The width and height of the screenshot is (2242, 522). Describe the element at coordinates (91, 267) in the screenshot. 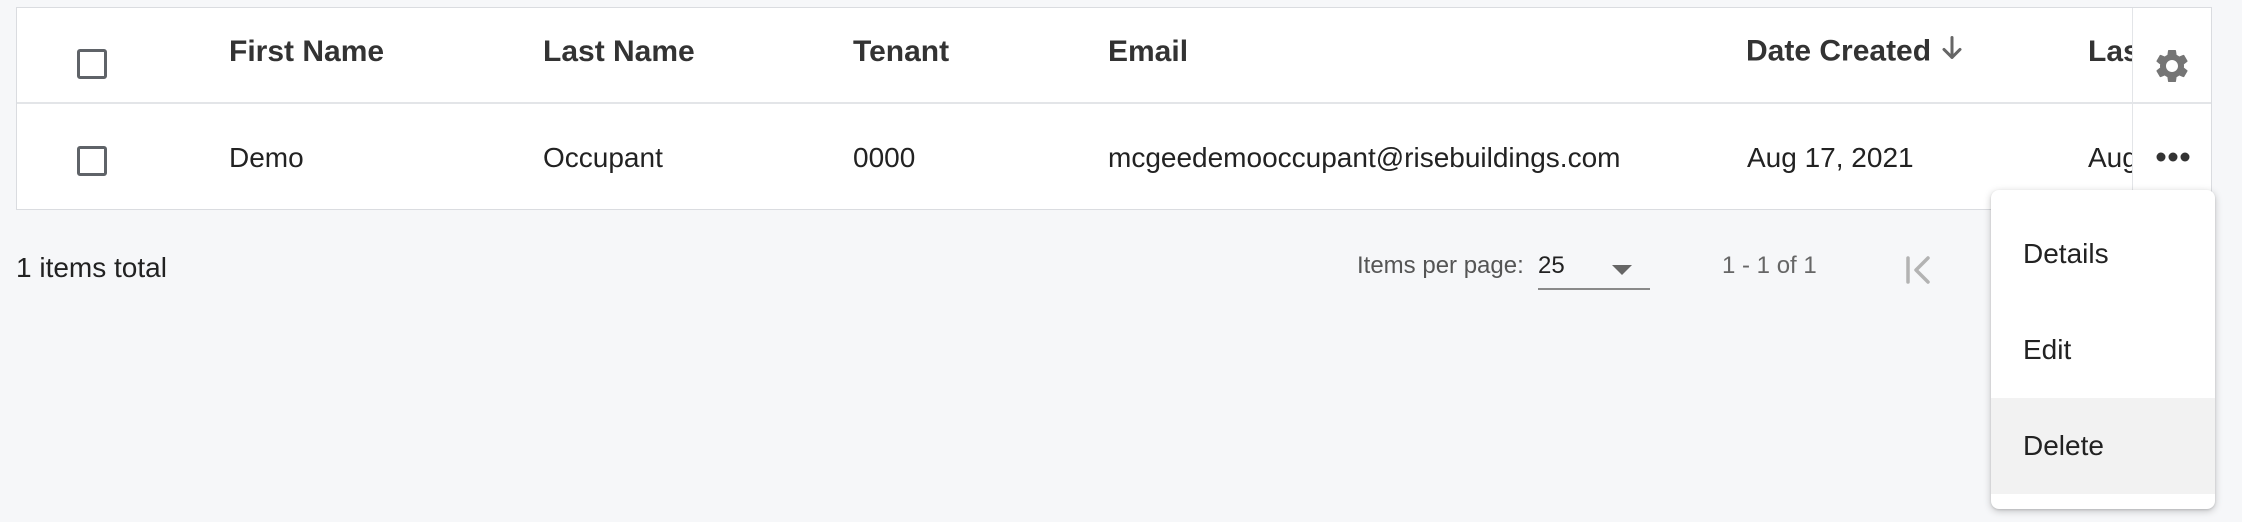

I see `items-total-label: 1 items total` at that location.